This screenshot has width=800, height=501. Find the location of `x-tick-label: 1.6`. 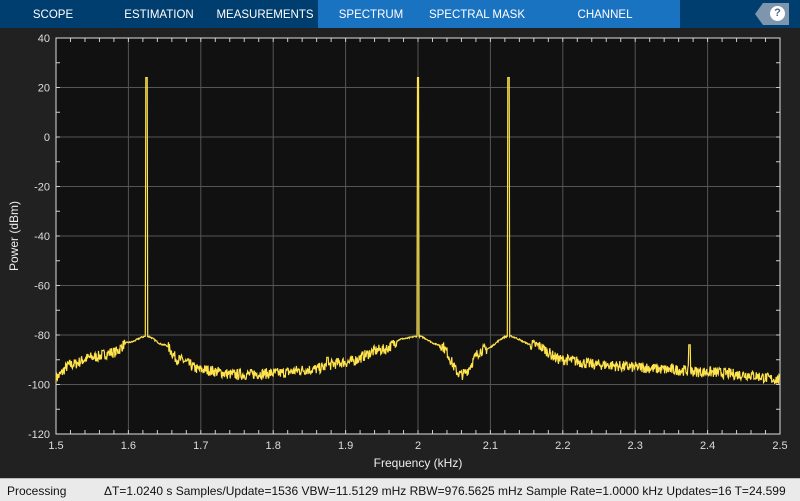

x-tick-label: 1.6 is located at coordinates (128, 446).